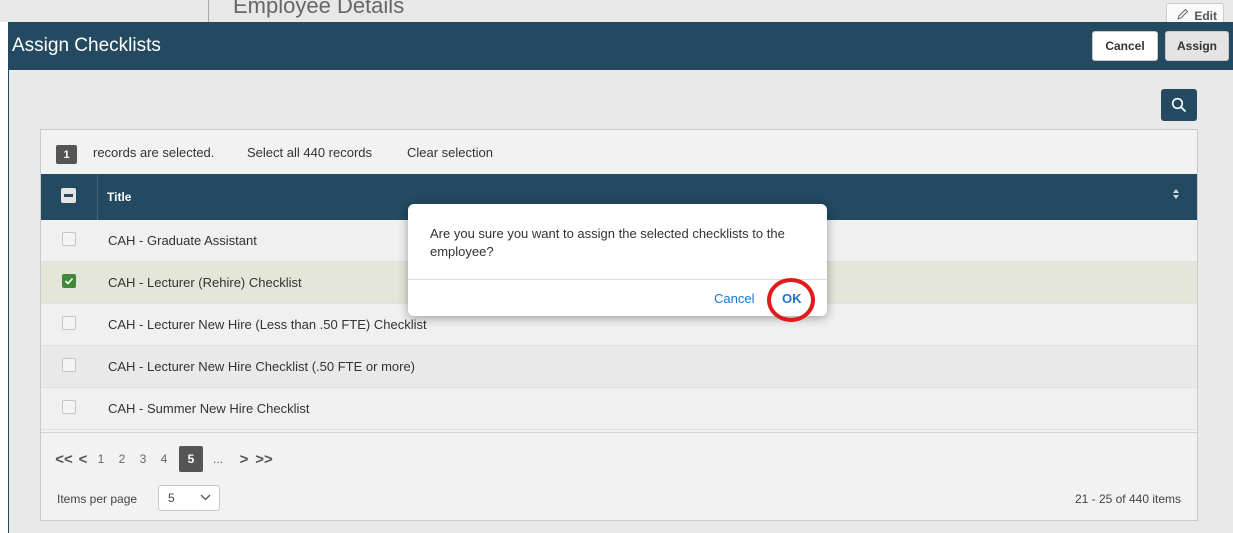 Image resolution: width=1233 pixels, height=533 pixels. Describe the element at coordinates (734, 298) in the screenshot. I see `dialog-cancel-button: Cancel` at that location.